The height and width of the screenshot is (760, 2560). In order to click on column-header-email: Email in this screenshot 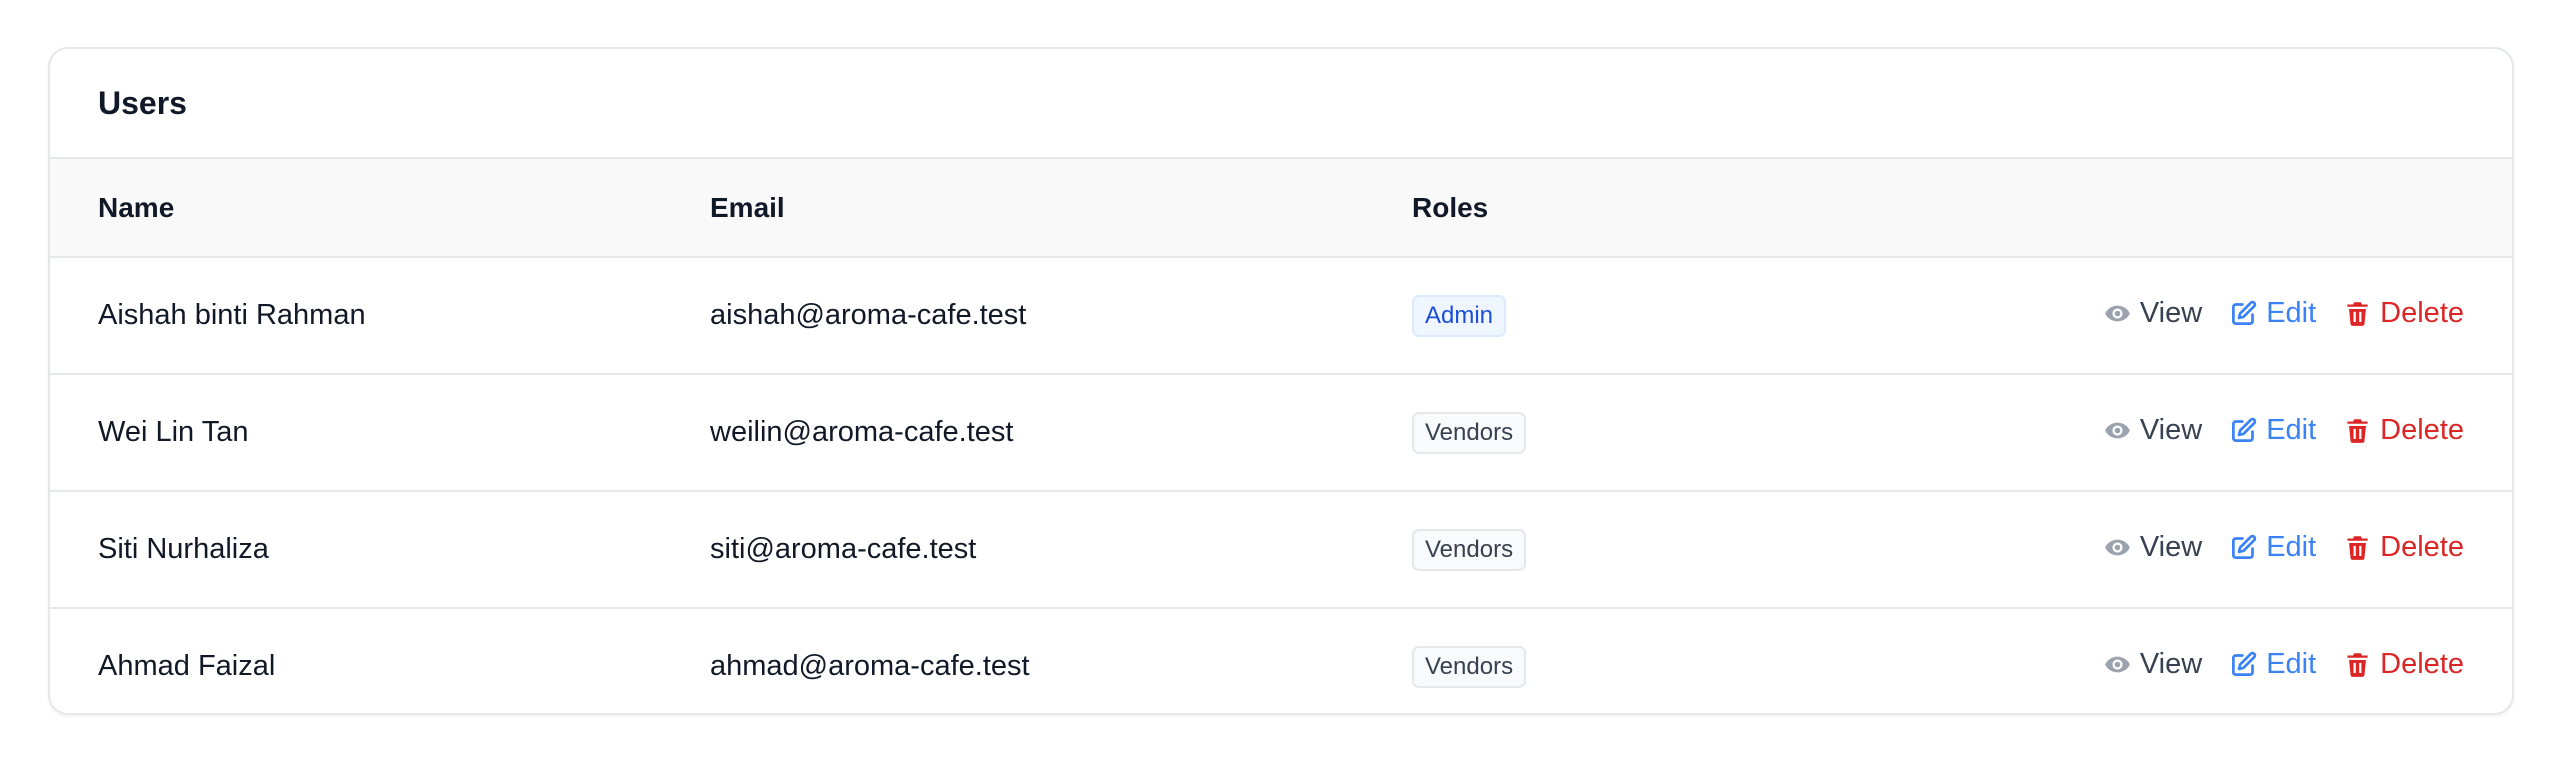, I will do `click(1060, 208)`.